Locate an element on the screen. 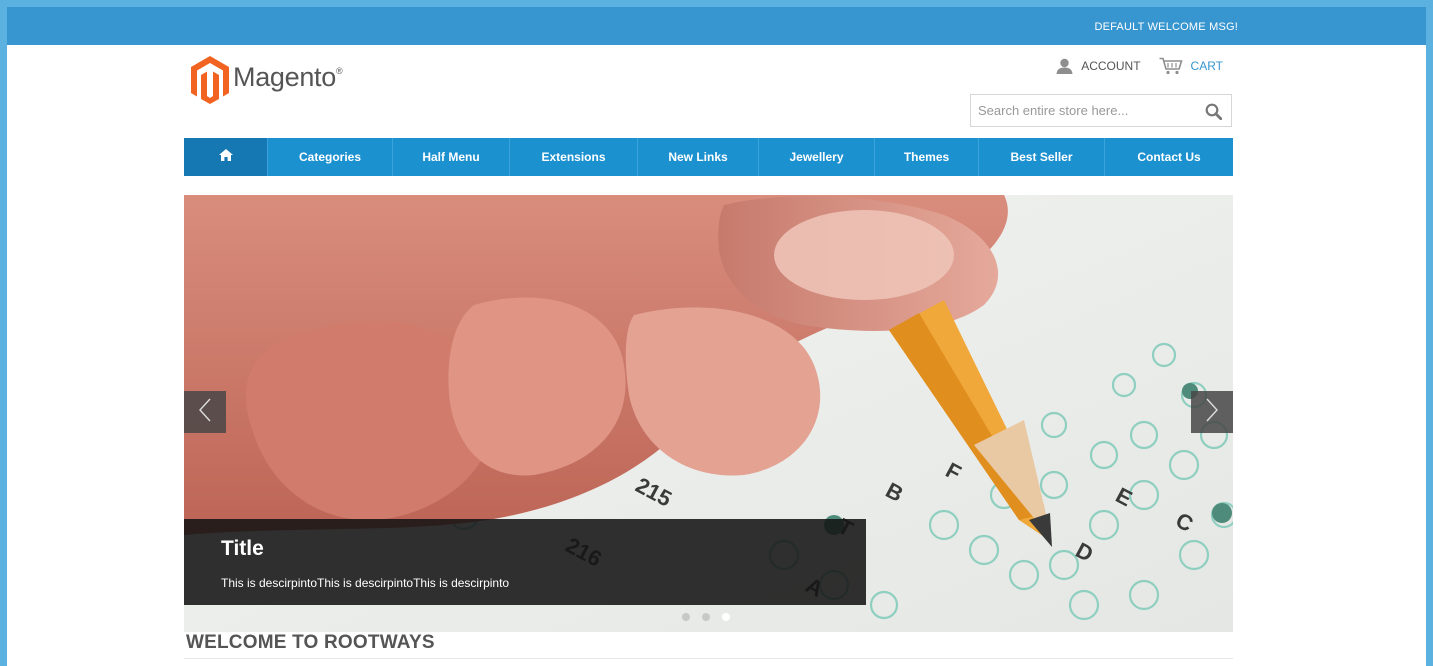 This screenshot has width=1433, height=666. account-label: ACCOUNT is located at coordinates (1111, 66).